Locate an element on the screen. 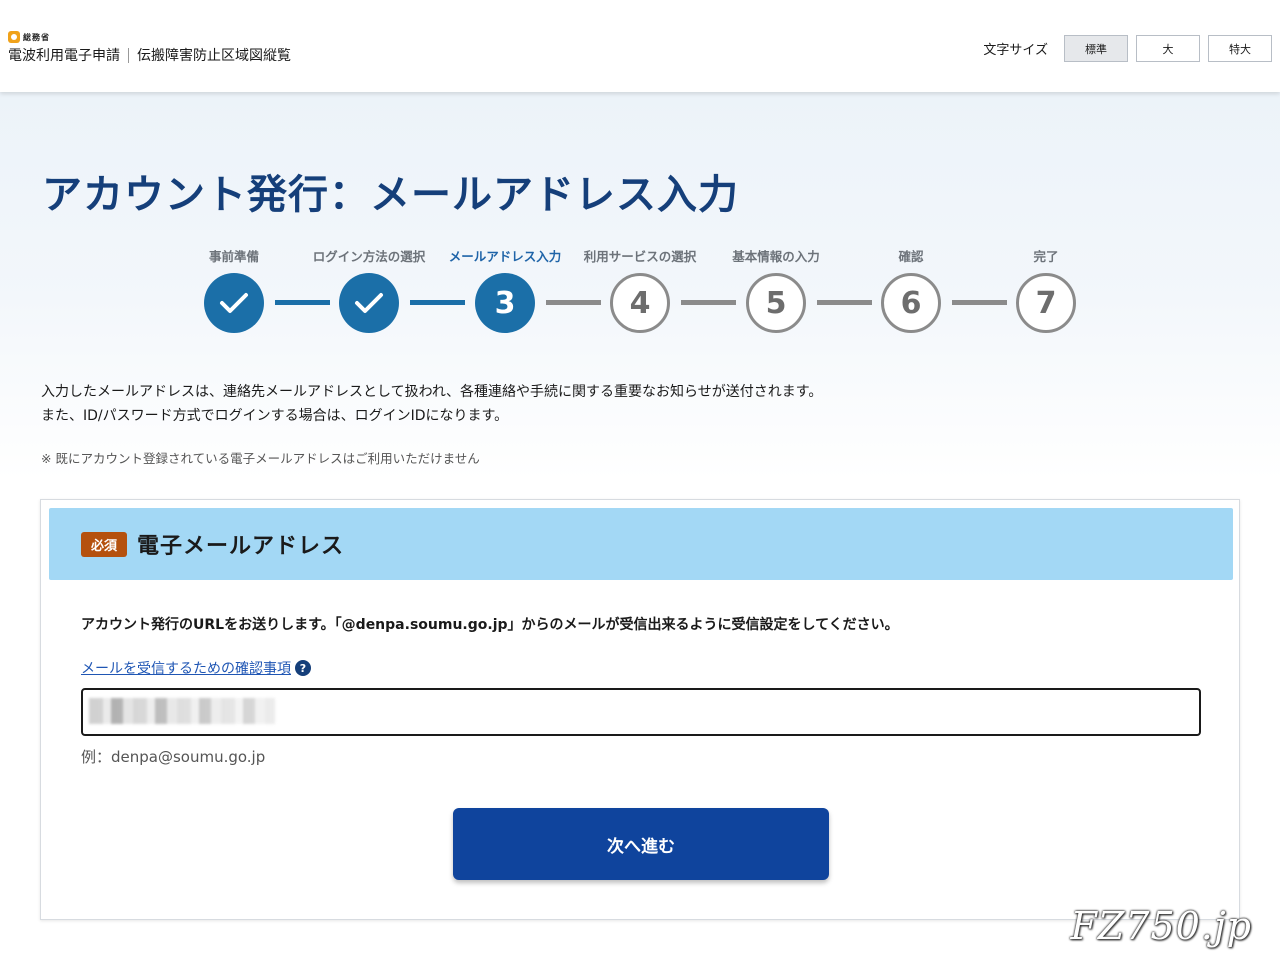 Image resolution: width=1280 pixels, height=980 pixels. step-label-2: ログイン方法の選択 is located at coordinates (369, 256).